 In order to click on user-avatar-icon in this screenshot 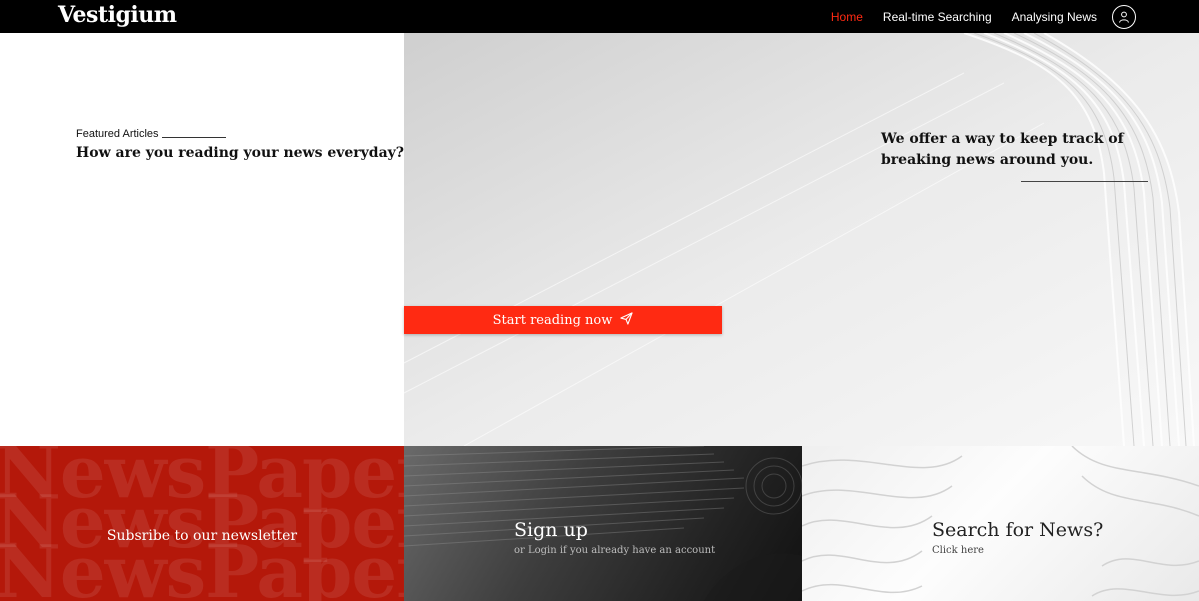, I will do `click(1124, 16)`.